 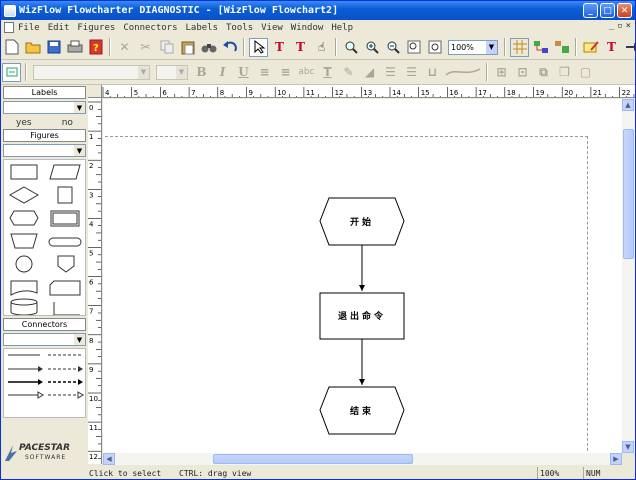 I want to click on bring-front-icon: ⧉, so click(x=543, y=72).